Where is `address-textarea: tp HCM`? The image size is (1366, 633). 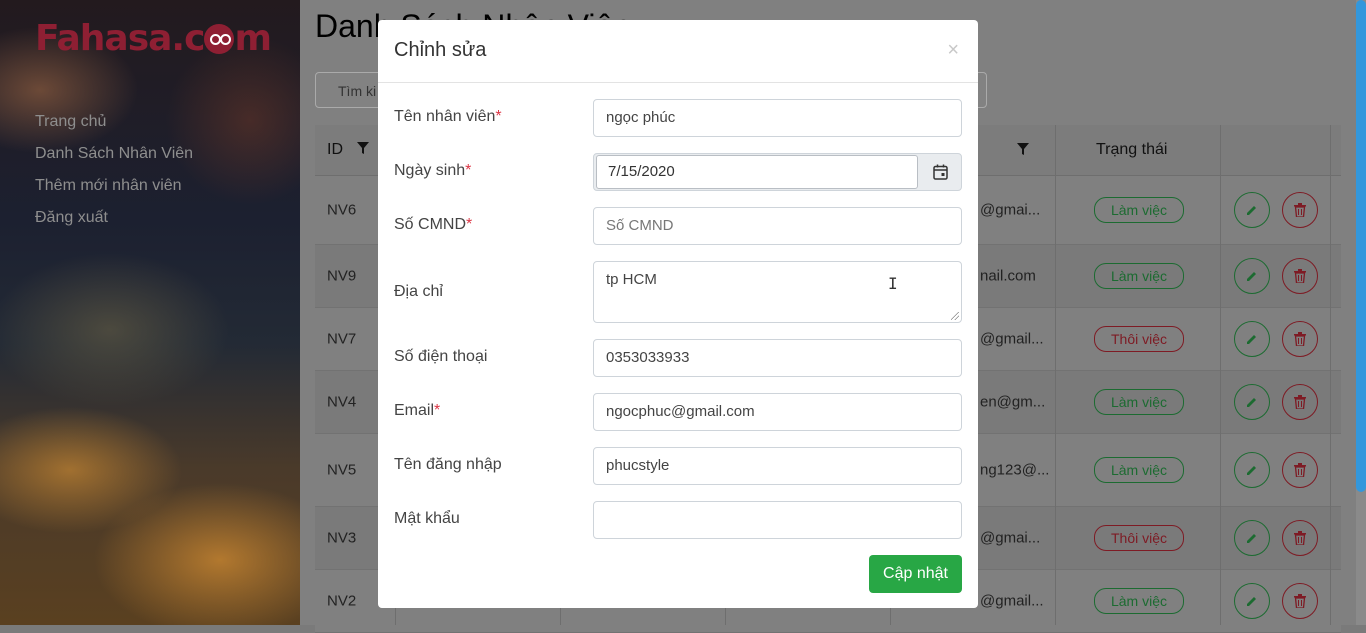
address-textarea: tp HCM is located at coordinates (777, 292).